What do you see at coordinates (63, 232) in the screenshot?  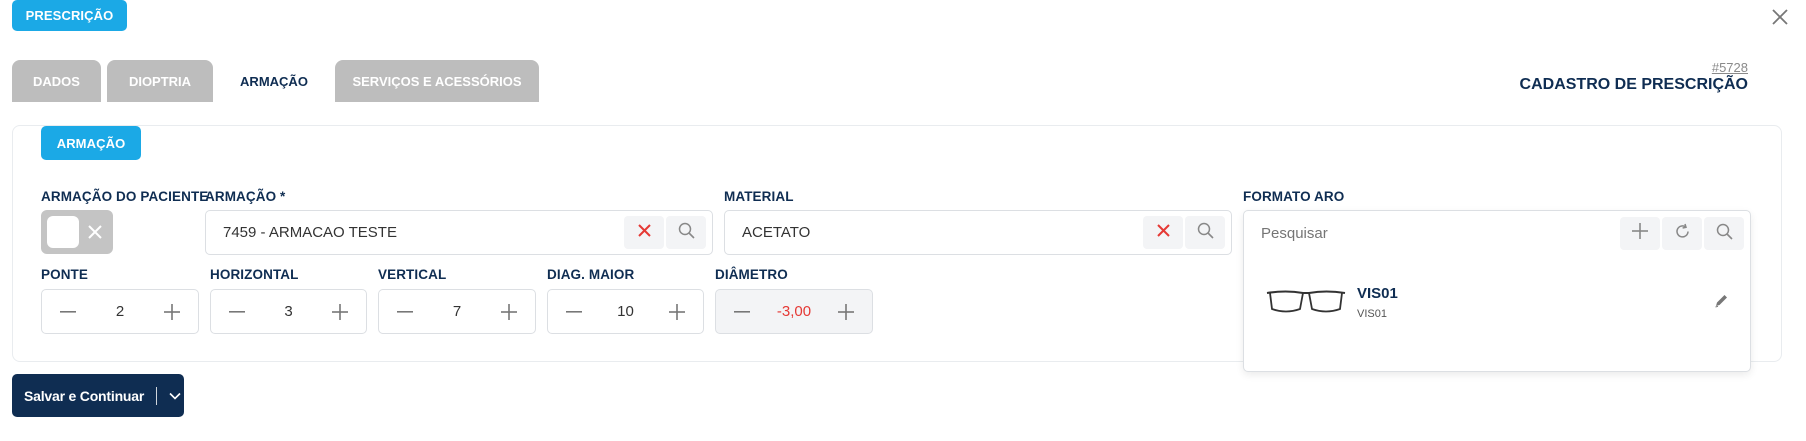 I see `toggle-knob` at bounding box center [63, 232].